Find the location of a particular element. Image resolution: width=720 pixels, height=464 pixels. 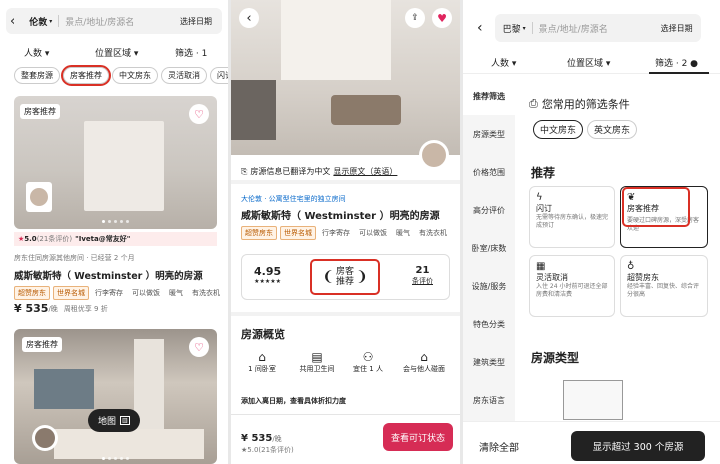

chevron-down-icon: ▾ is located at coordinates (51, 21).